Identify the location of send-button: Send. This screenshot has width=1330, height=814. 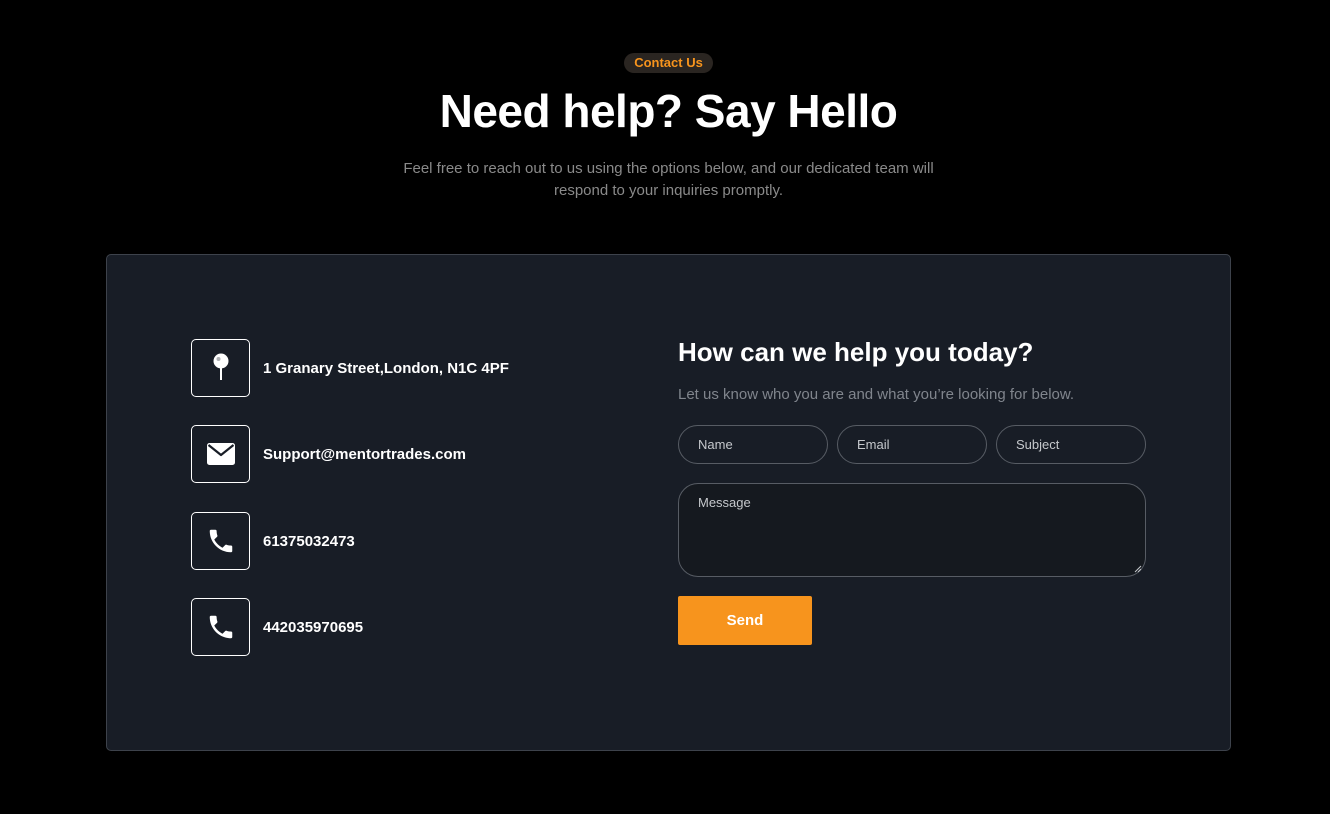
(745, 620).